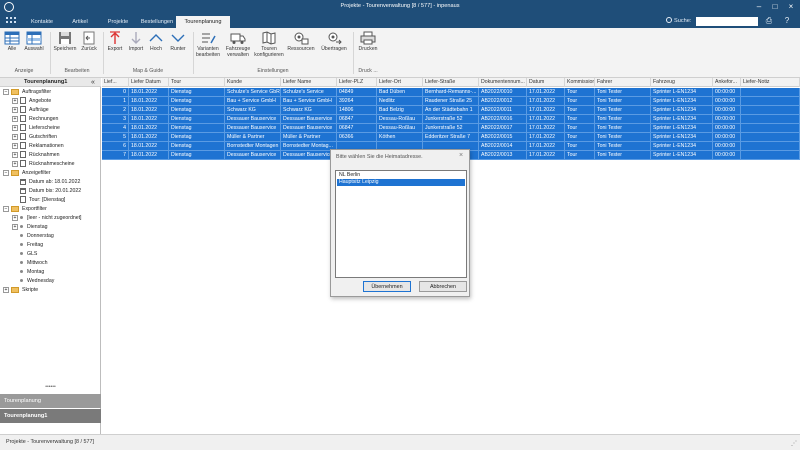 This screenshot has width=800, height=450. What do you see at coordinates (11, 21) in the screenshot?
I see `apps-grid-icon` at bounding box center [11, 21].